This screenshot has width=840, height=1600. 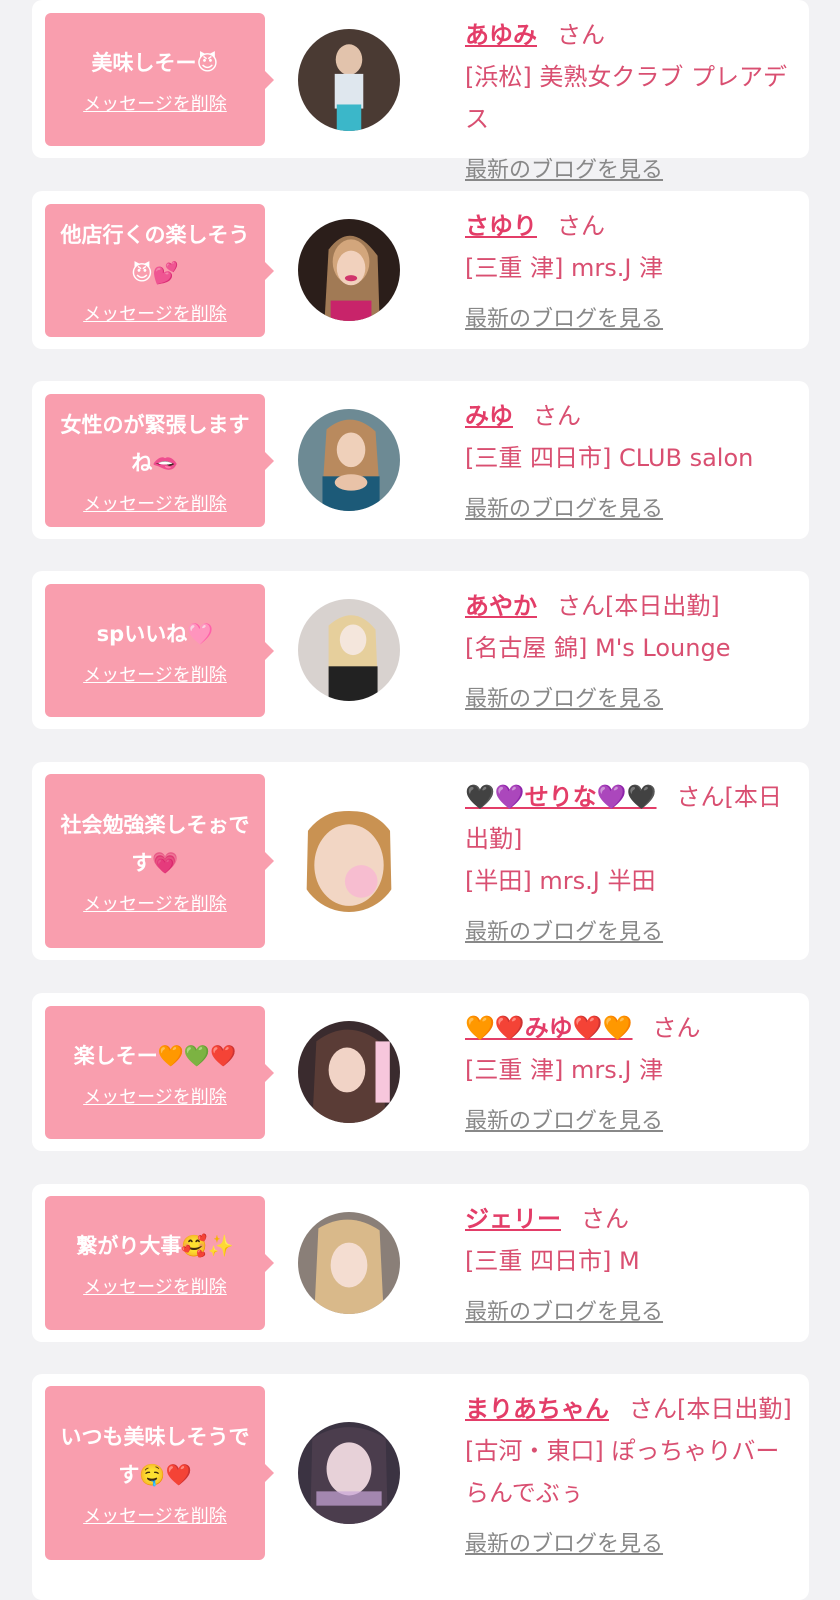 What do you see at coordinates (155, 253) in the screenshot?
I see `message-text: 他店行くの楽しそう😈💕` at bounding box center [155, 253].